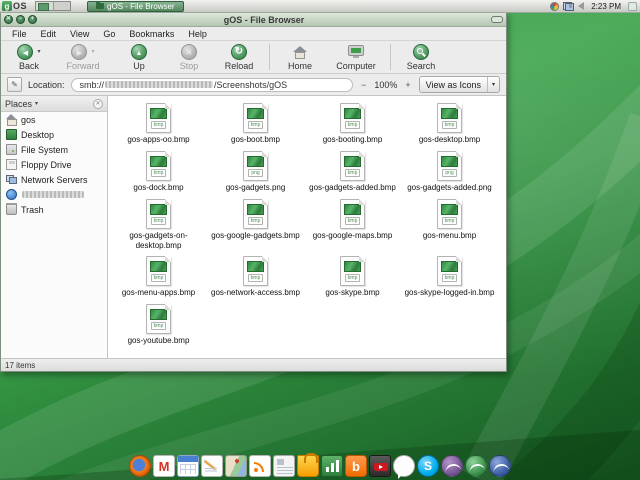 The width and height of the screenshot is (640, 480). I want to click on menu-file: File, so click(19, 34).